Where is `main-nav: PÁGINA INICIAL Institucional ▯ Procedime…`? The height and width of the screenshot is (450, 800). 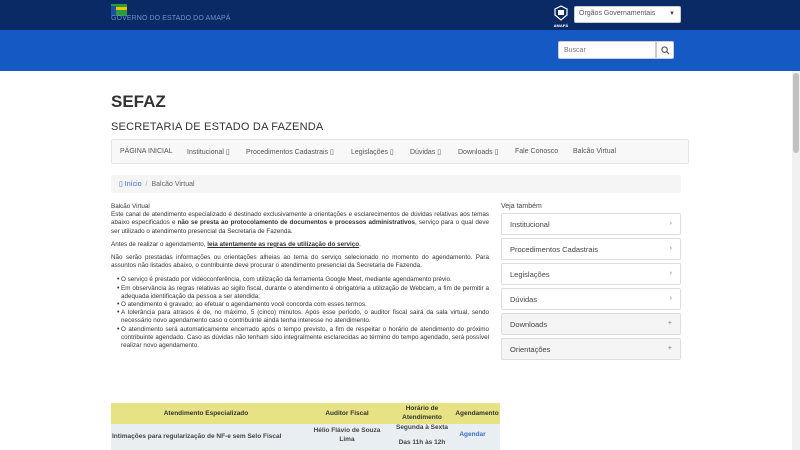
main-nav: PÁGINA INICIAL Institucional ▯ Procedime… is located at coordinates (400, 151).